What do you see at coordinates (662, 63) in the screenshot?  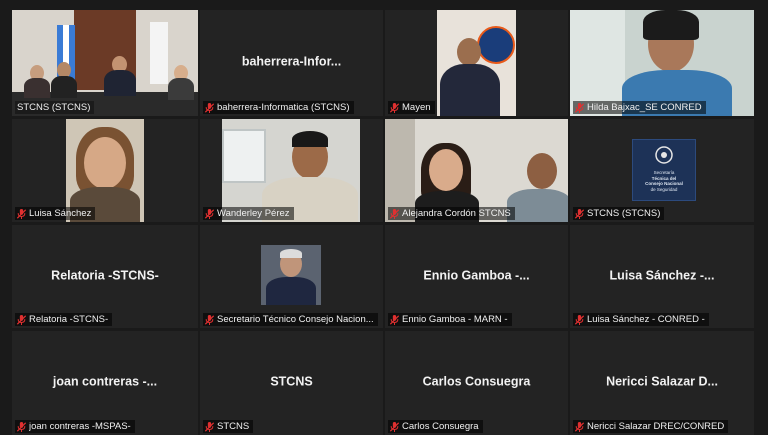 I see `video-tile-hilda: Hilda Bajxac_SE CONRED` at bounding box center [662, 63].